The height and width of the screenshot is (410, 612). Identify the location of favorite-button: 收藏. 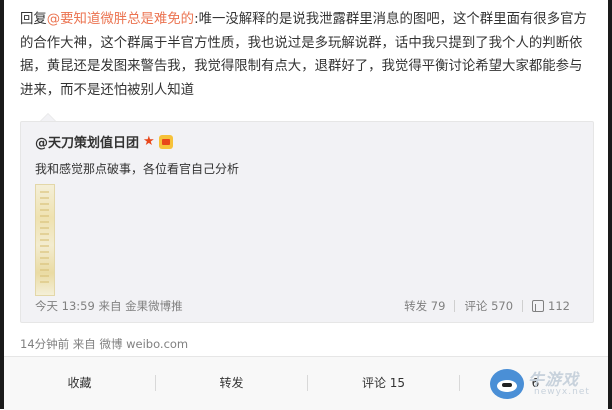
(79, 383).